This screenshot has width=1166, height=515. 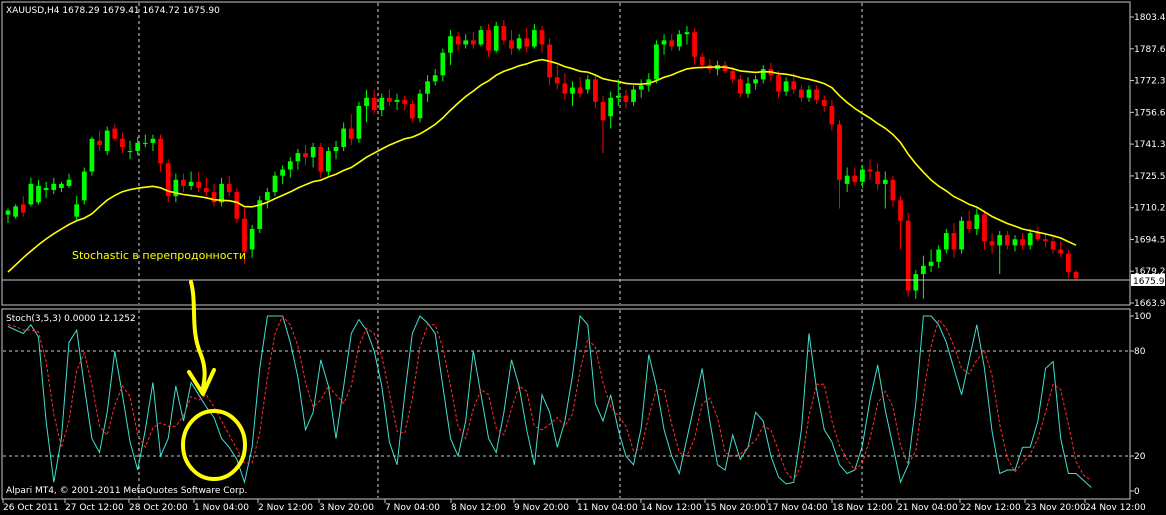 What do you see at coordinates (94, 508) in the screenshot?
I see `time-tick-label: 27 Oct 12:00` at bounding box center [94, 508].